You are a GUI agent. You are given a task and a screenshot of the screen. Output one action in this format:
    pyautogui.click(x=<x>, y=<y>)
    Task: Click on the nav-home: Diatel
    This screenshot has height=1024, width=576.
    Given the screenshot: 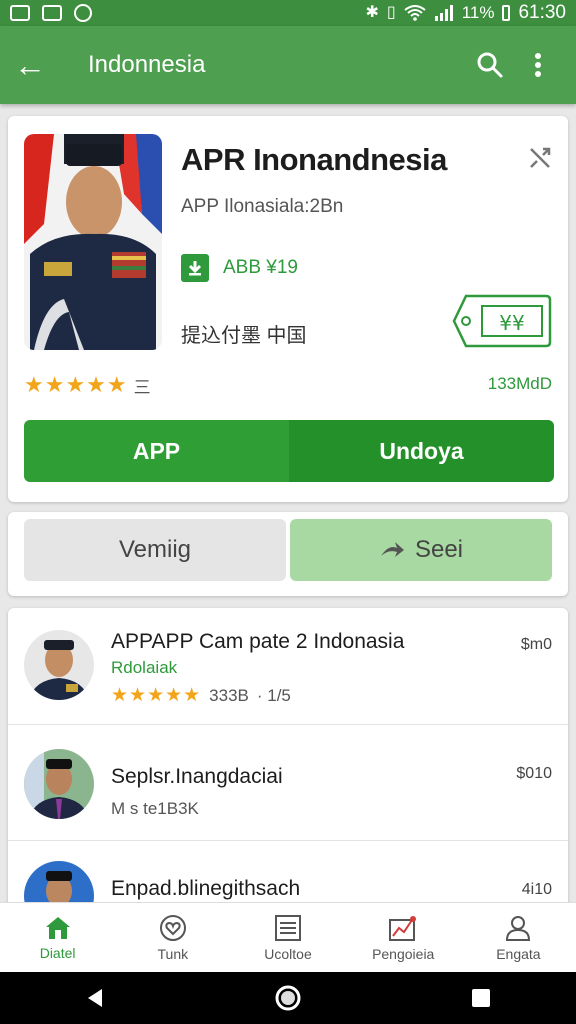 What is the action you would take?
    pyautogui.click(x=57, y=937)
    